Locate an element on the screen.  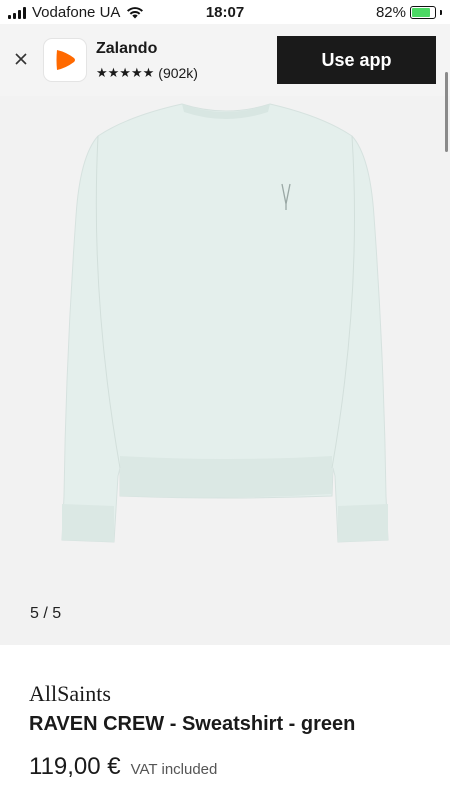
battery-cap is located at coordinates (441, 12).